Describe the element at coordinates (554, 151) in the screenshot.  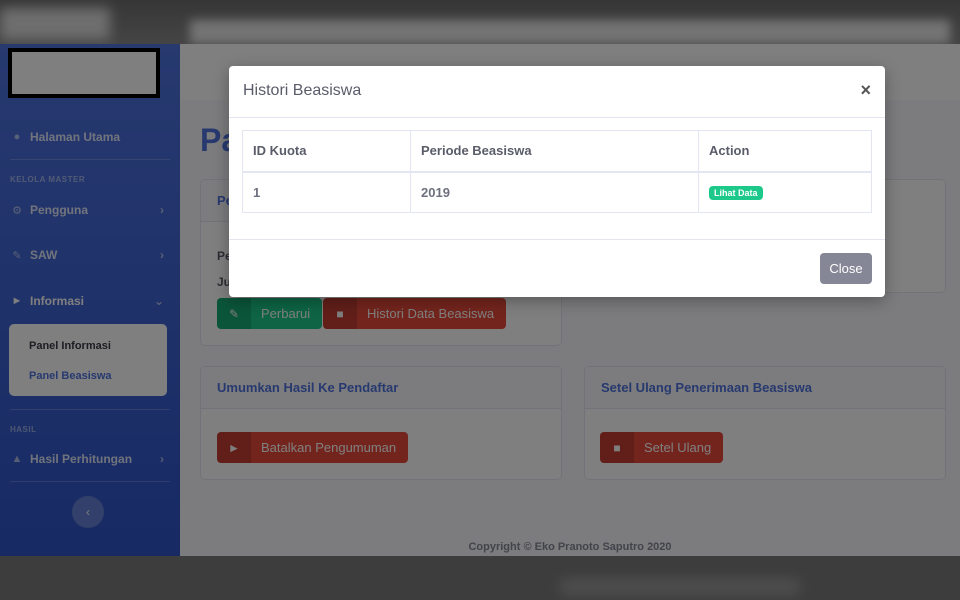
I see `column-header-periode: Periode Beasiswa` at that location.